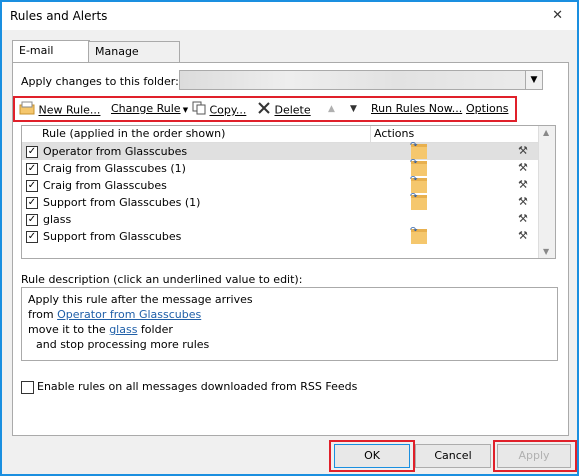  What do you see at coordinates (122, 202) in the screenshot?
I see `rule-name: Support from Glasscubes (1)` at bounding box center [122, 202].